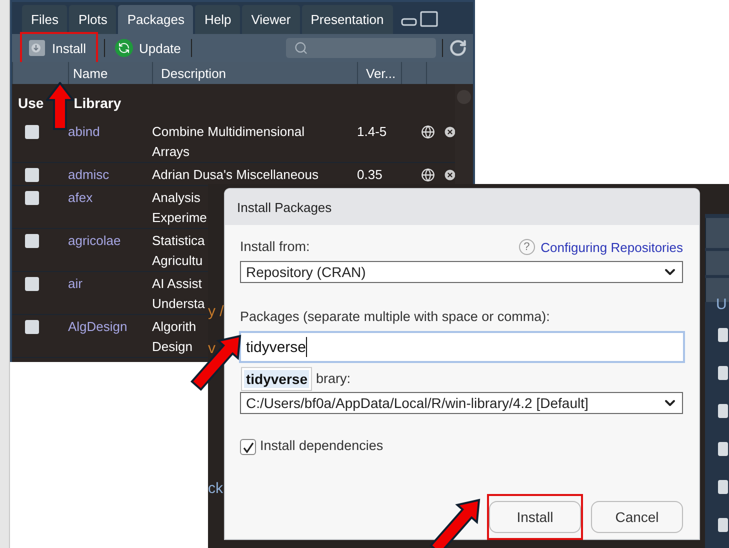 The width and height of the screenshot is (729, 548). What do you see at coordinates (600, 247) in the screenshot?
I see `help-link: ? Configuring Repositories` at bounding box center [600, 247].